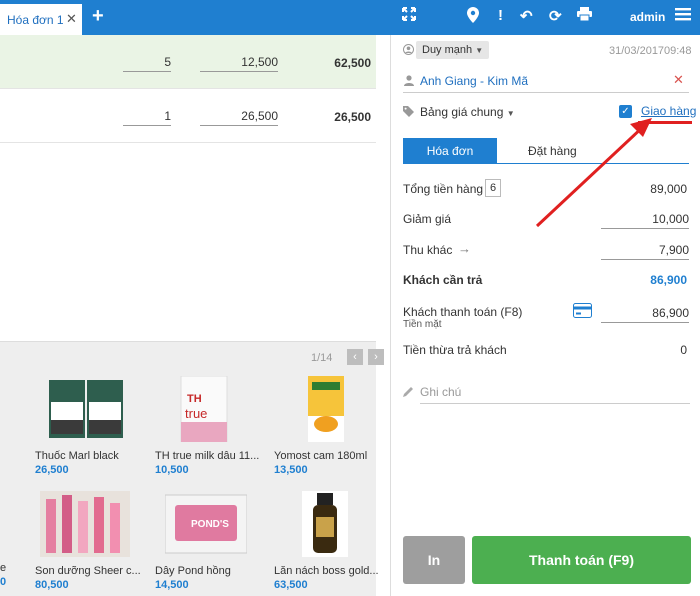 The height and width of the screenshot is (596, 700). What do you see at coordinates (408, 51) in the screenshot?
I see `user-icon` at bounding box center [408, 51].